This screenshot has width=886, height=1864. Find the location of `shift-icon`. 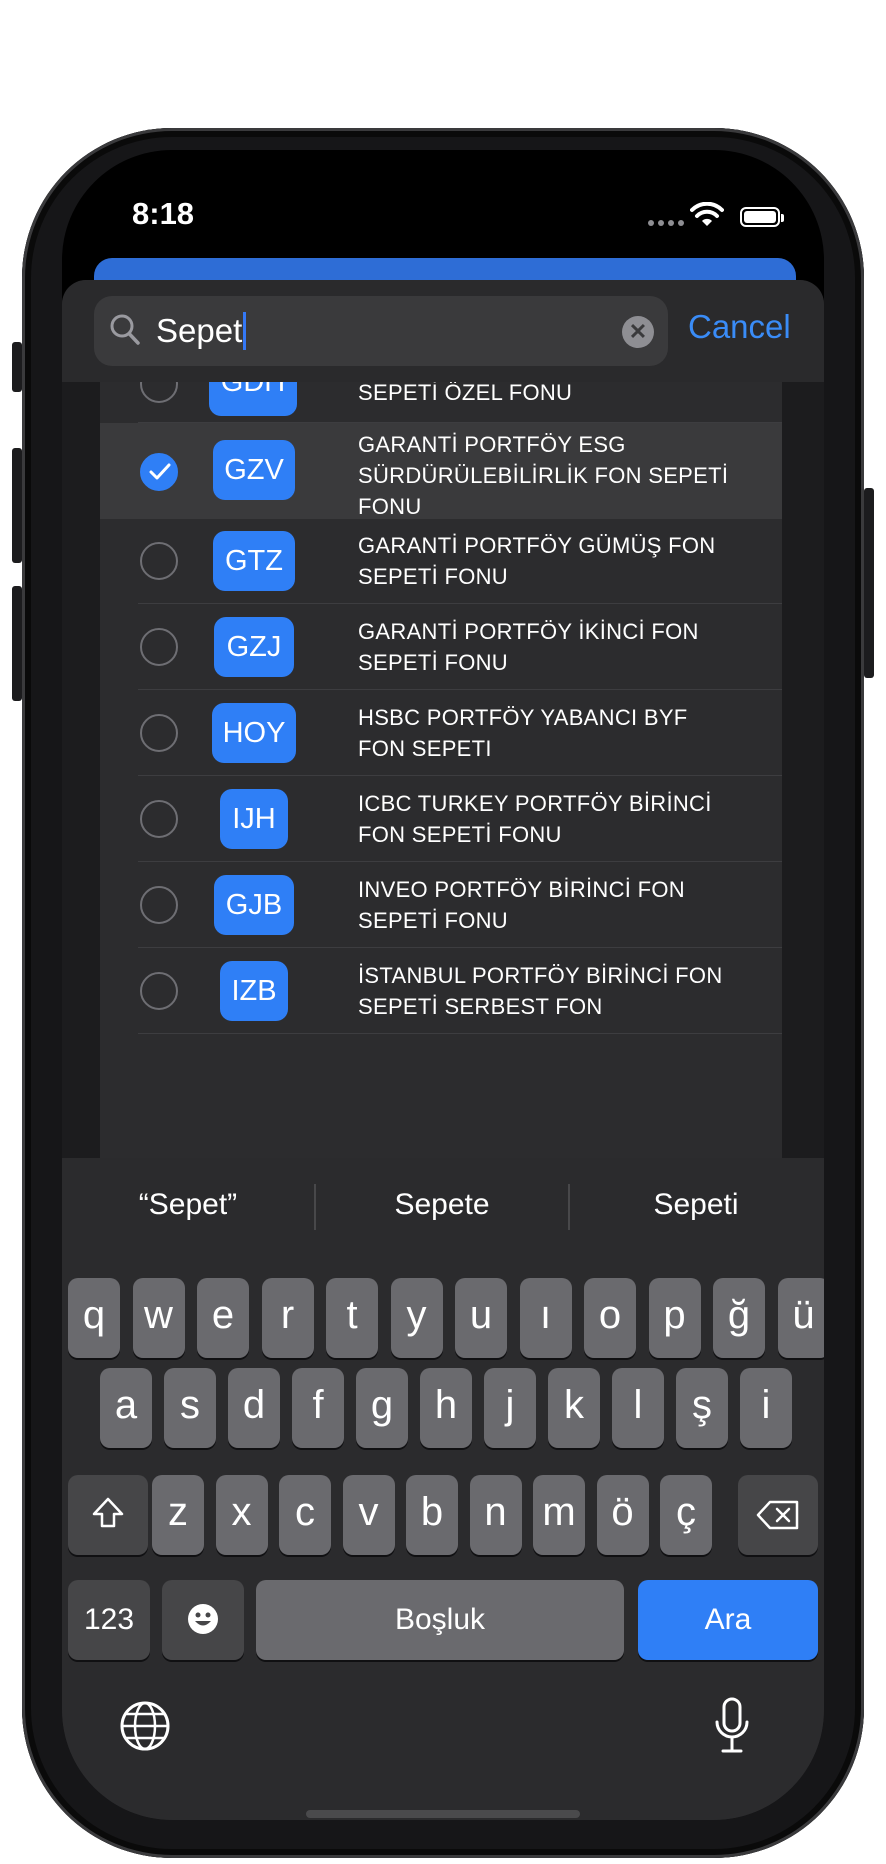

shift-icon is located at coordinates (108, 1512).